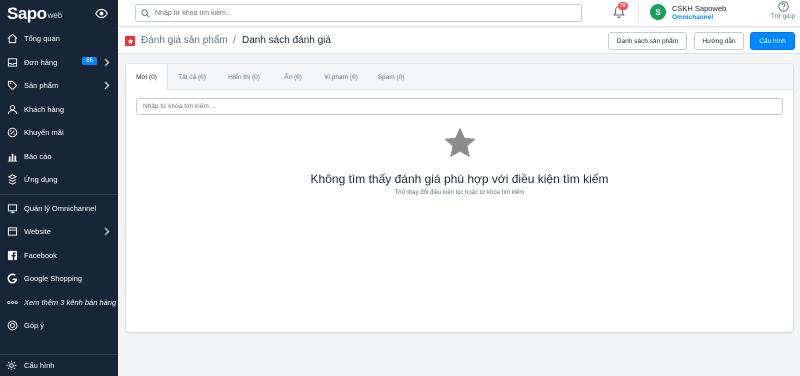 The width and height of the screenshot is (800, 376). I want to click on sidebar-item-settings: Cấu hình, so click(59, 365).